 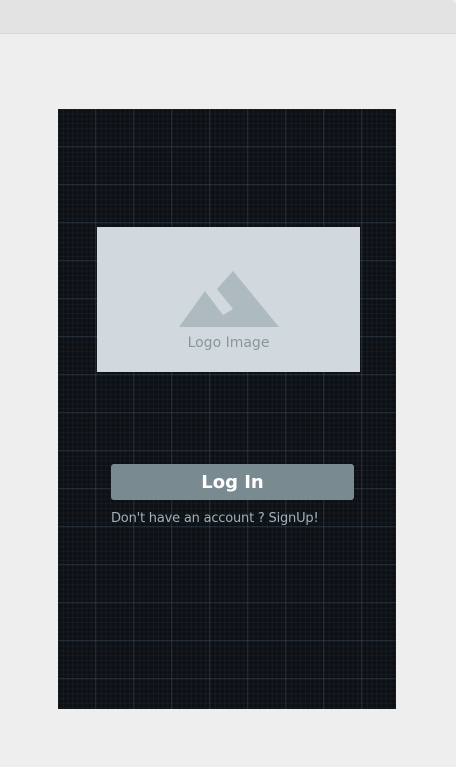 I want to click on logo-image-placeholder: Logo Image, so click(x=228, y=299).